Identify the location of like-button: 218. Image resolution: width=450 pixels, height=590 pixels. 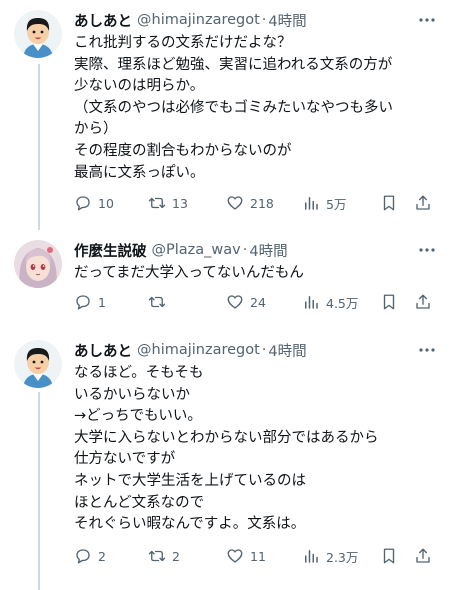
(250, 203).